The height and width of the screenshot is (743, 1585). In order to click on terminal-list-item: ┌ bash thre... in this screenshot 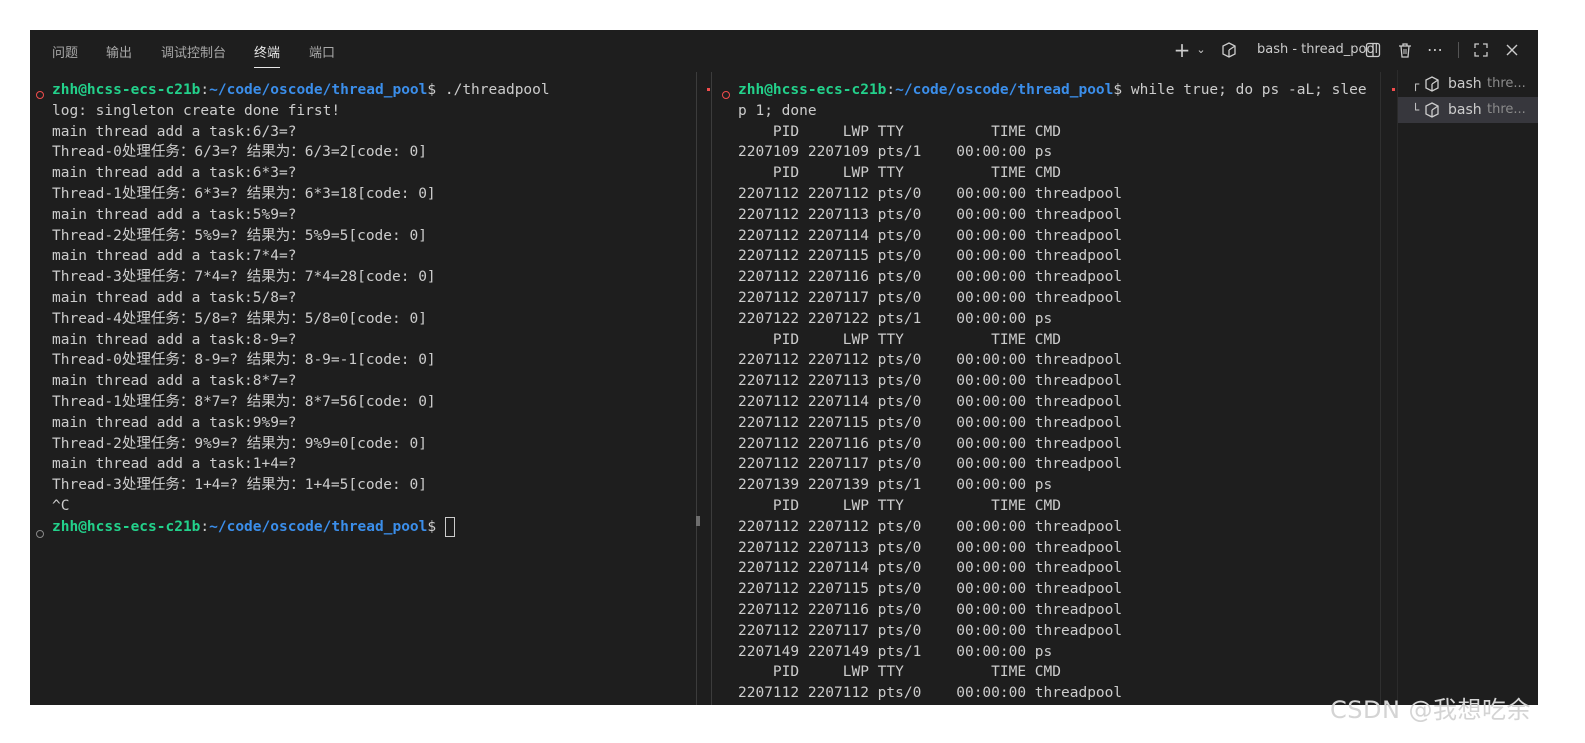, I will do `click(1468, 84)`.